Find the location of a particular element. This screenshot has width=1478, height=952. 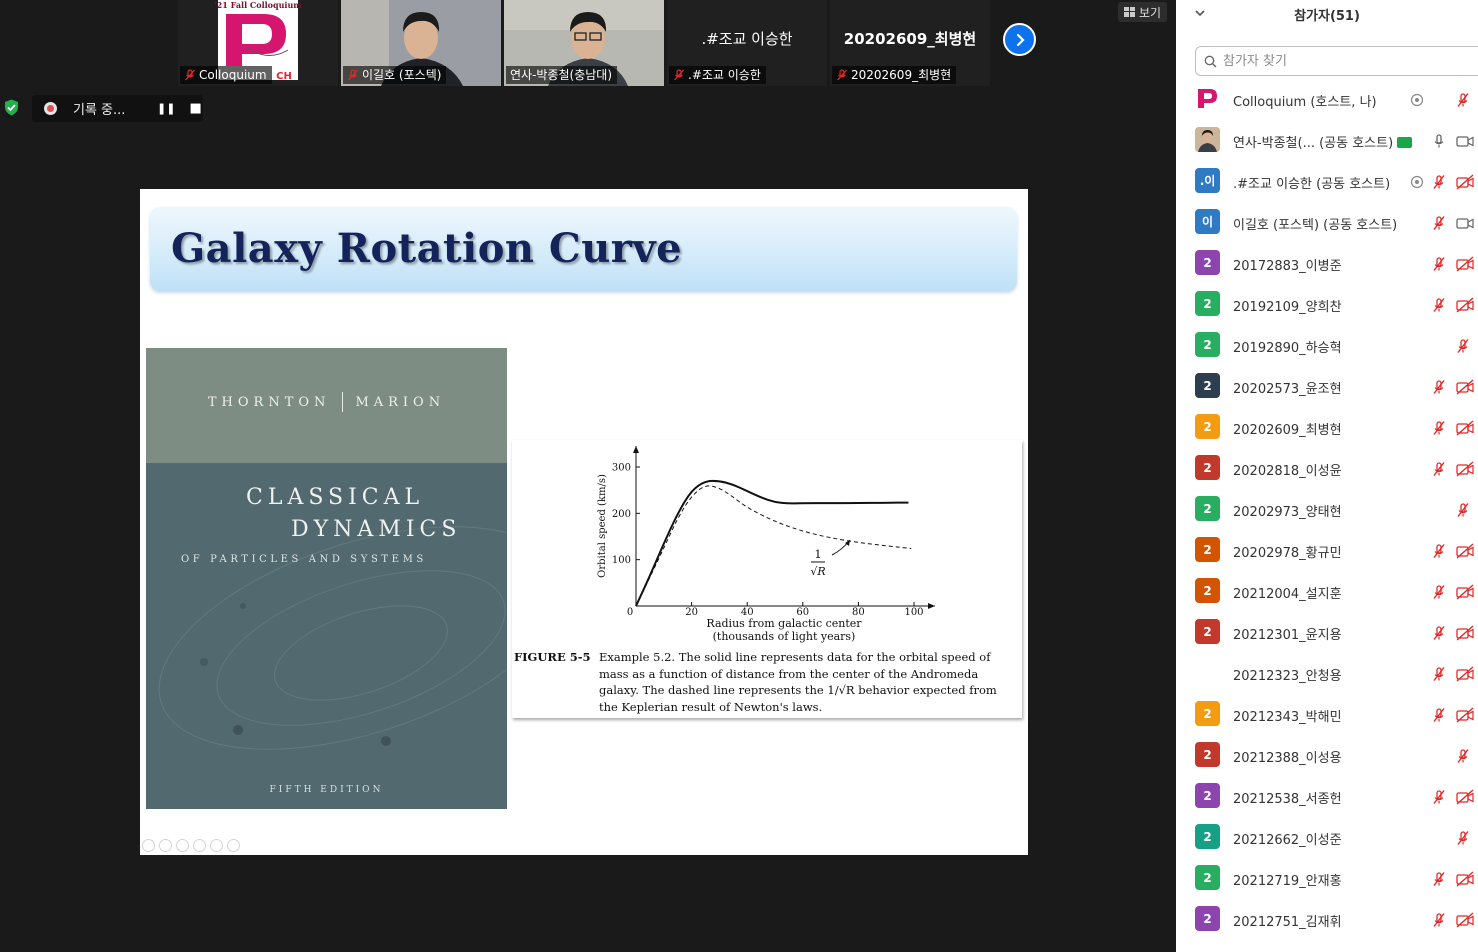

video-strip-next-button is located at coordinates (1019, 39).